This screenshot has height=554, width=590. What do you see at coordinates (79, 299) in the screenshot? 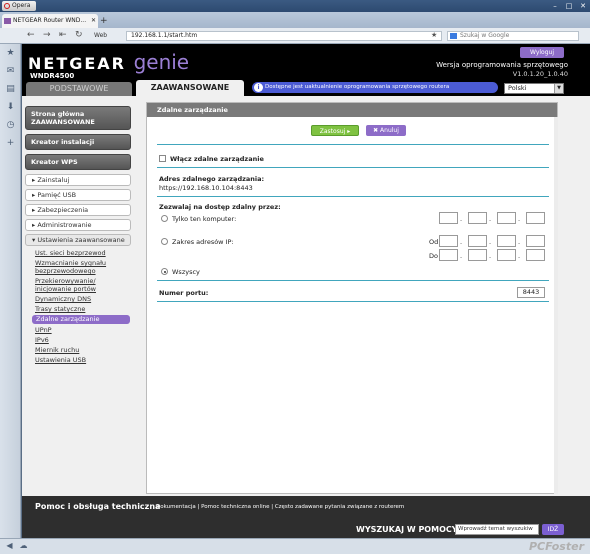
I see `submenu-dynamic-dns: Dynamiczny DNS` at bounding box center [79, 299].